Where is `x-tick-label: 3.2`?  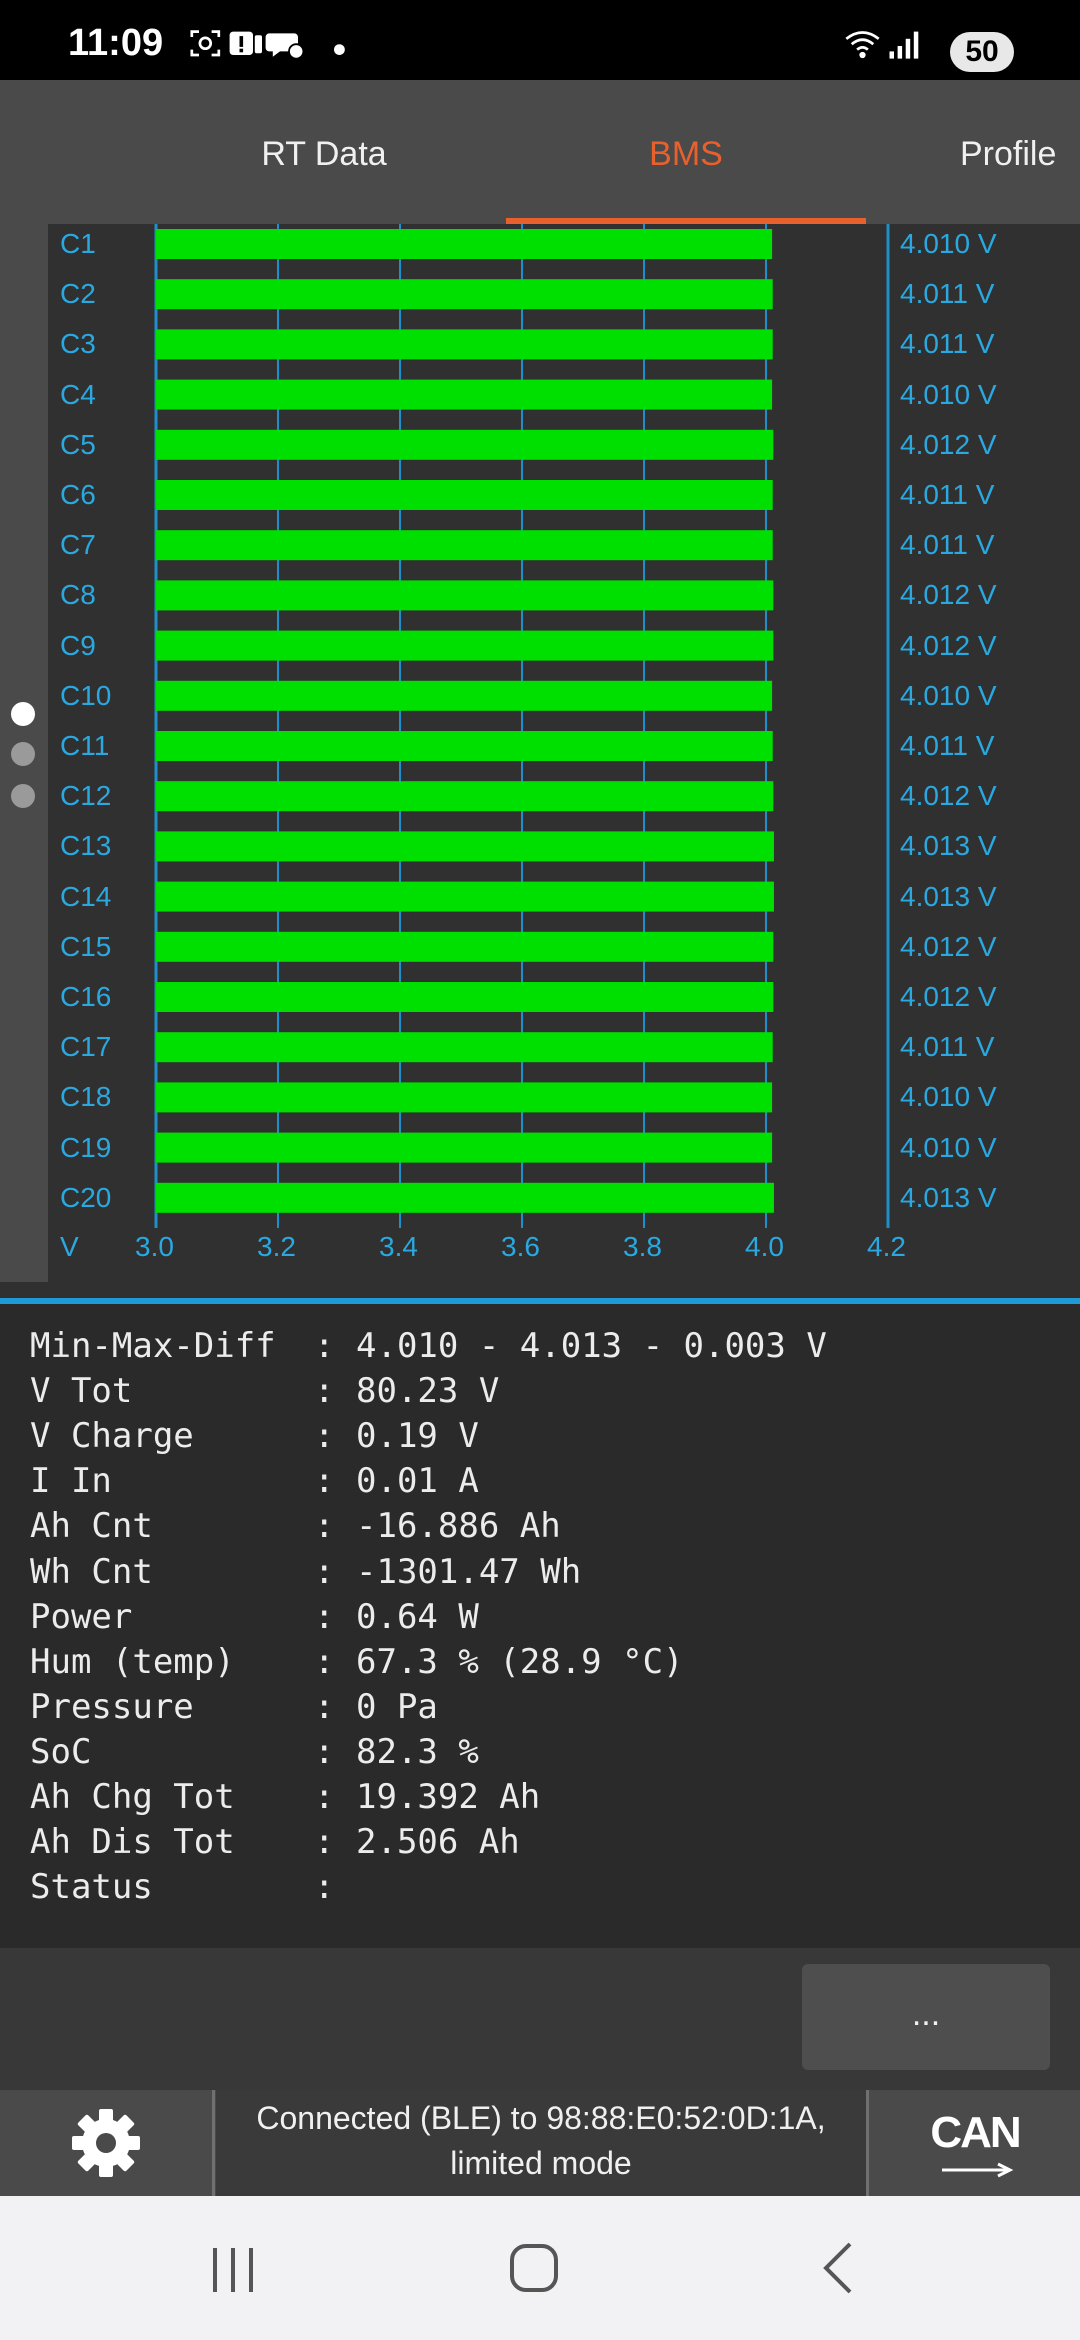 x-tick-label: 3.2 is located at coordinates (276, 1246).